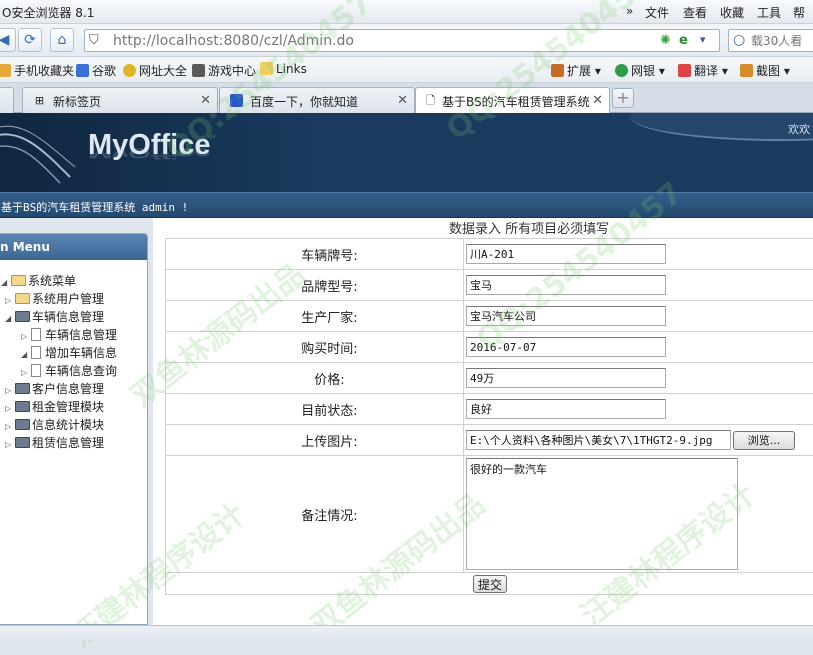 The height and width of the screenshot is (655, 813). Describe the element at coordinates (54, 442) in the screenshot. I see `sidebar-item-lease: ▷租赁信息管理` at that location.